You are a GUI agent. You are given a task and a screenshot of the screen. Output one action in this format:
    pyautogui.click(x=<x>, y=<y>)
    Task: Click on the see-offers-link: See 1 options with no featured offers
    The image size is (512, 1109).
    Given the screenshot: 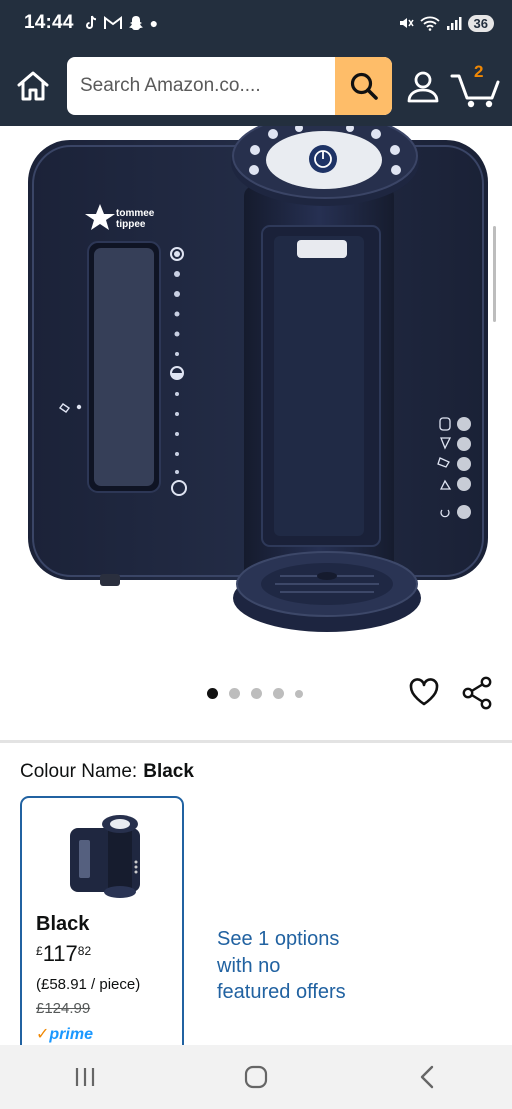 What is the action you would take?
    pyautogui.click(x=287, y=966)
    